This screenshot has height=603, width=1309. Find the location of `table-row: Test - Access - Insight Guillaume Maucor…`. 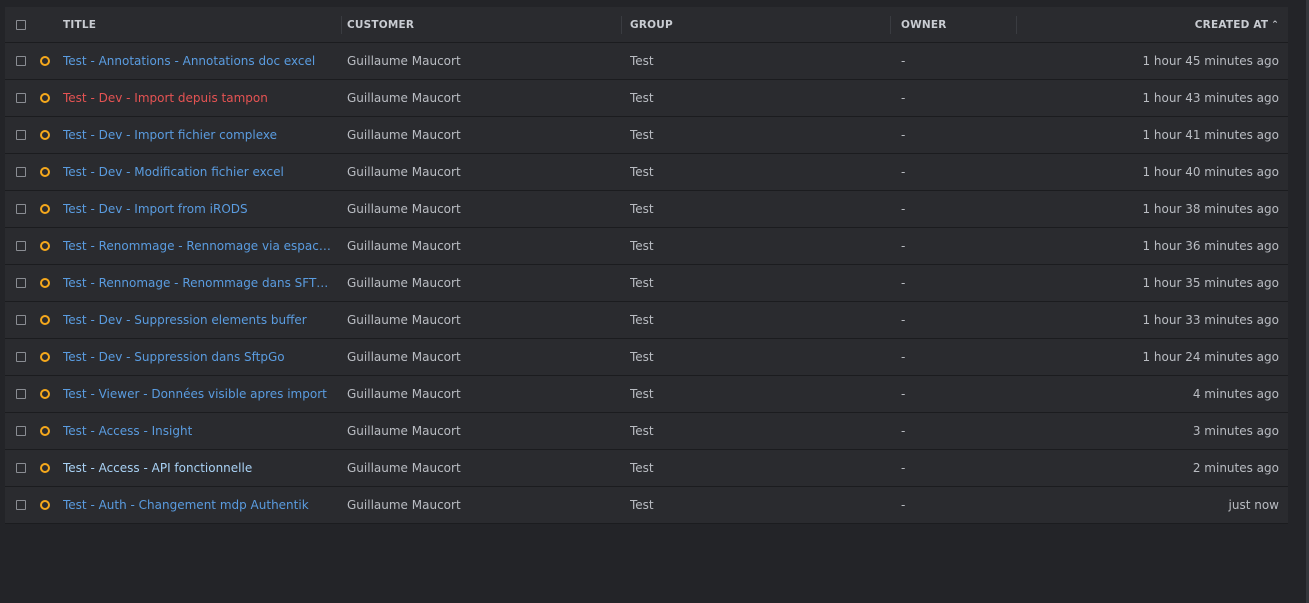

table-row: Test - Access - Insight Guillaume Maucor… is located at coordinates (646, 431).